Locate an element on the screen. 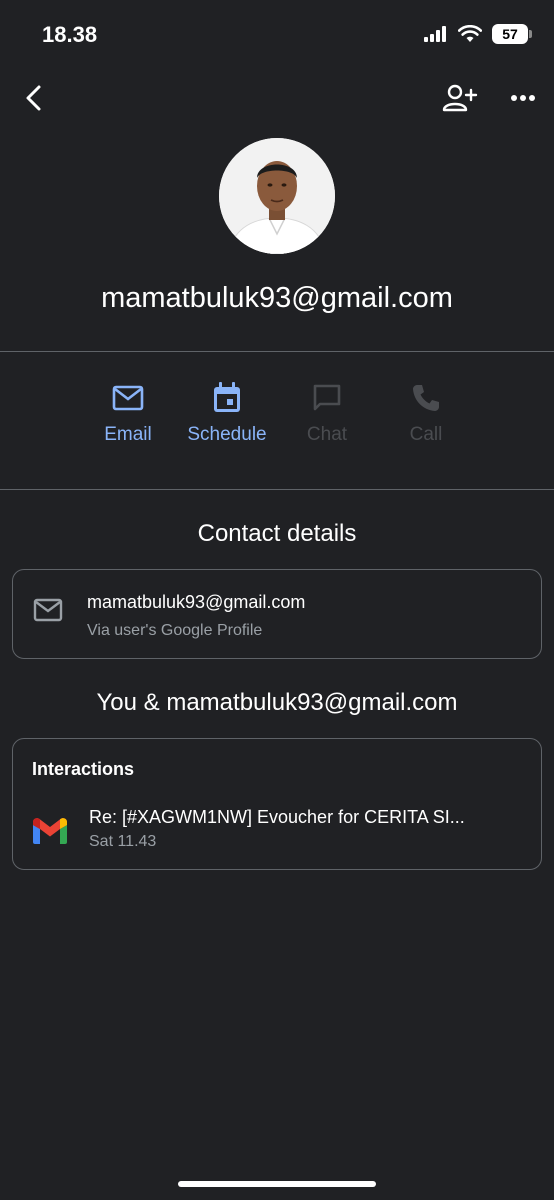 The width and height of the screenshot is (554, 1200). status-icons: 57 is located at coordinates (478, 34).